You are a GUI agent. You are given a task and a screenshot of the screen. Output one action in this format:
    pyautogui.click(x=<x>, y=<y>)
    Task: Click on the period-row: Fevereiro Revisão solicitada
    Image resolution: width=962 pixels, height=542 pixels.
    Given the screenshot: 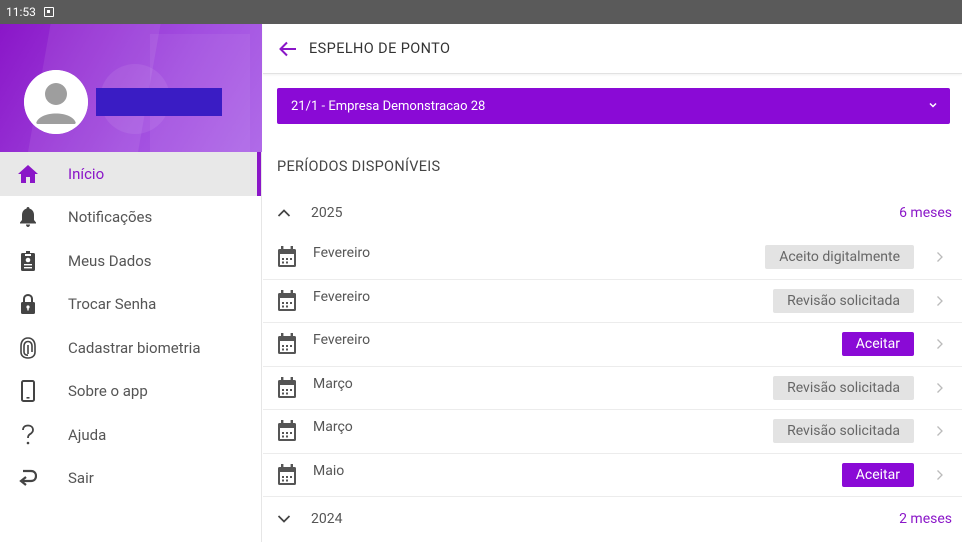 What is the action you would take?
    pyautogui.click(x=612, y=301)
    